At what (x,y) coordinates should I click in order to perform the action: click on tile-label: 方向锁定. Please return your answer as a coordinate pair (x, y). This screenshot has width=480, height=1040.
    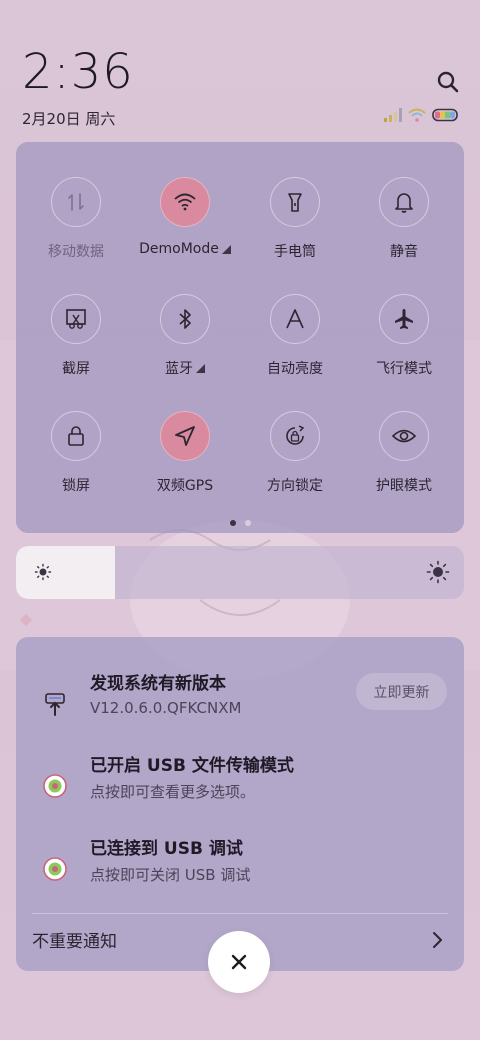
    Looking at the image, I should click on (295, 486).